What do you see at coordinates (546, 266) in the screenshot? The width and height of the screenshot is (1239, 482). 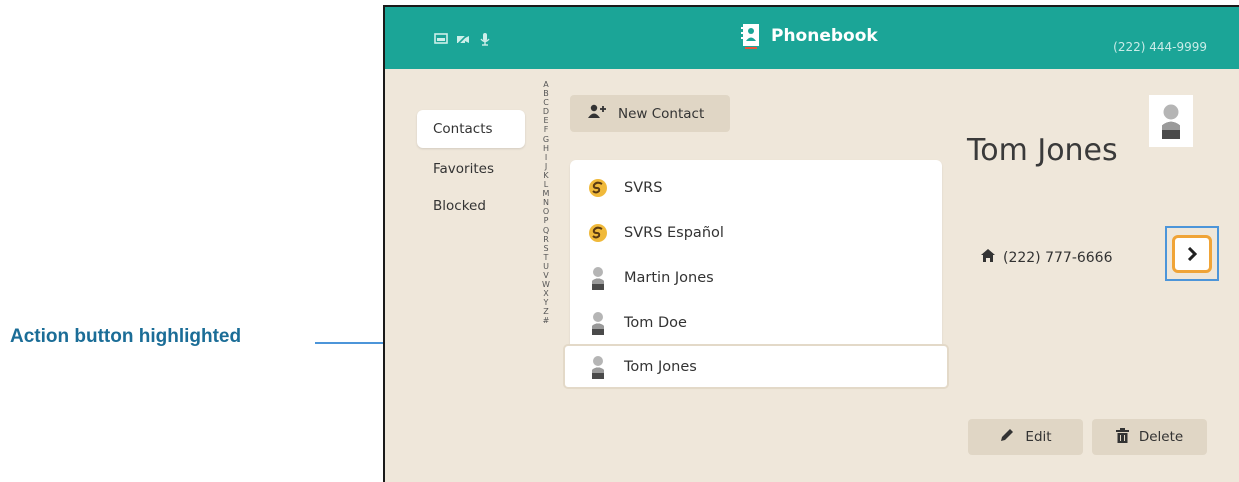 I see `alphabet-letter: U` at bounding box center [546, 266].